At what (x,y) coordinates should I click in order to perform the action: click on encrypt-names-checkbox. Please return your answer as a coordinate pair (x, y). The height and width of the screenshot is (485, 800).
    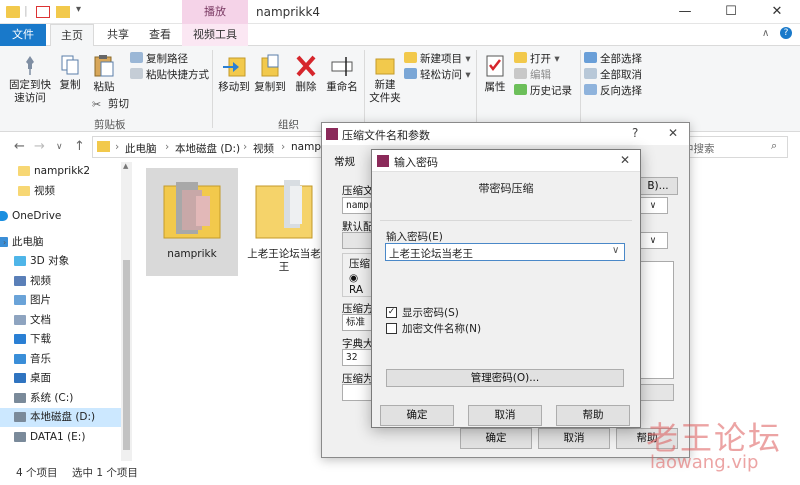
    Looking at the image, I should click on (391, 328).